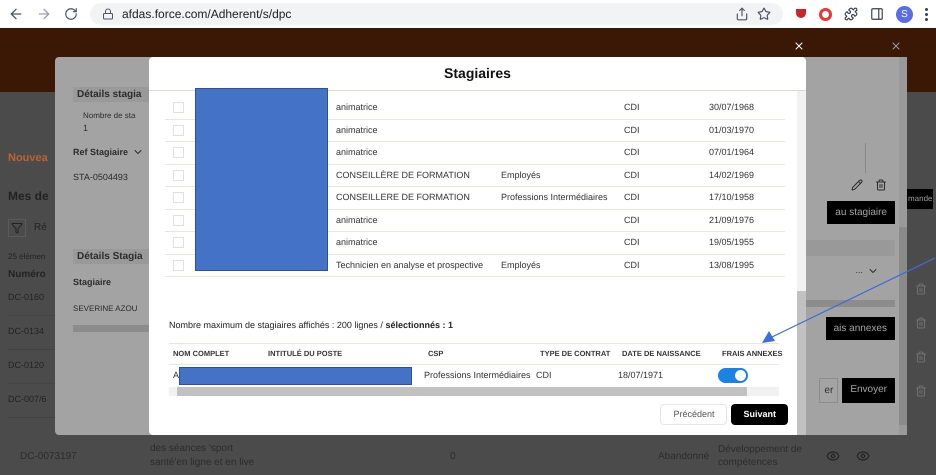  I want to click on next-button: Suivant, so click(759, 414).